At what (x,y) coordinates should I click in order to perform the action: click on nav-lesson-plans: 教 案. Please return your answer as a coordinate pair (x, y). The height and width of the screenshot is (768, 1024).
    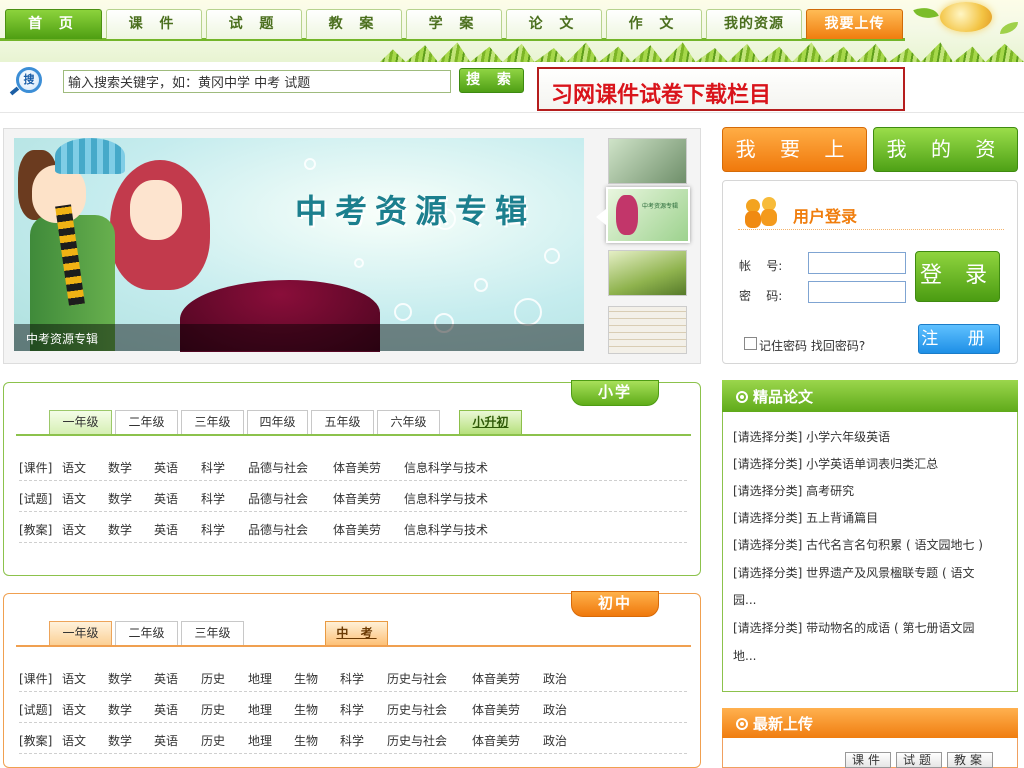
    Looking at the image, I should click on (354, 24).